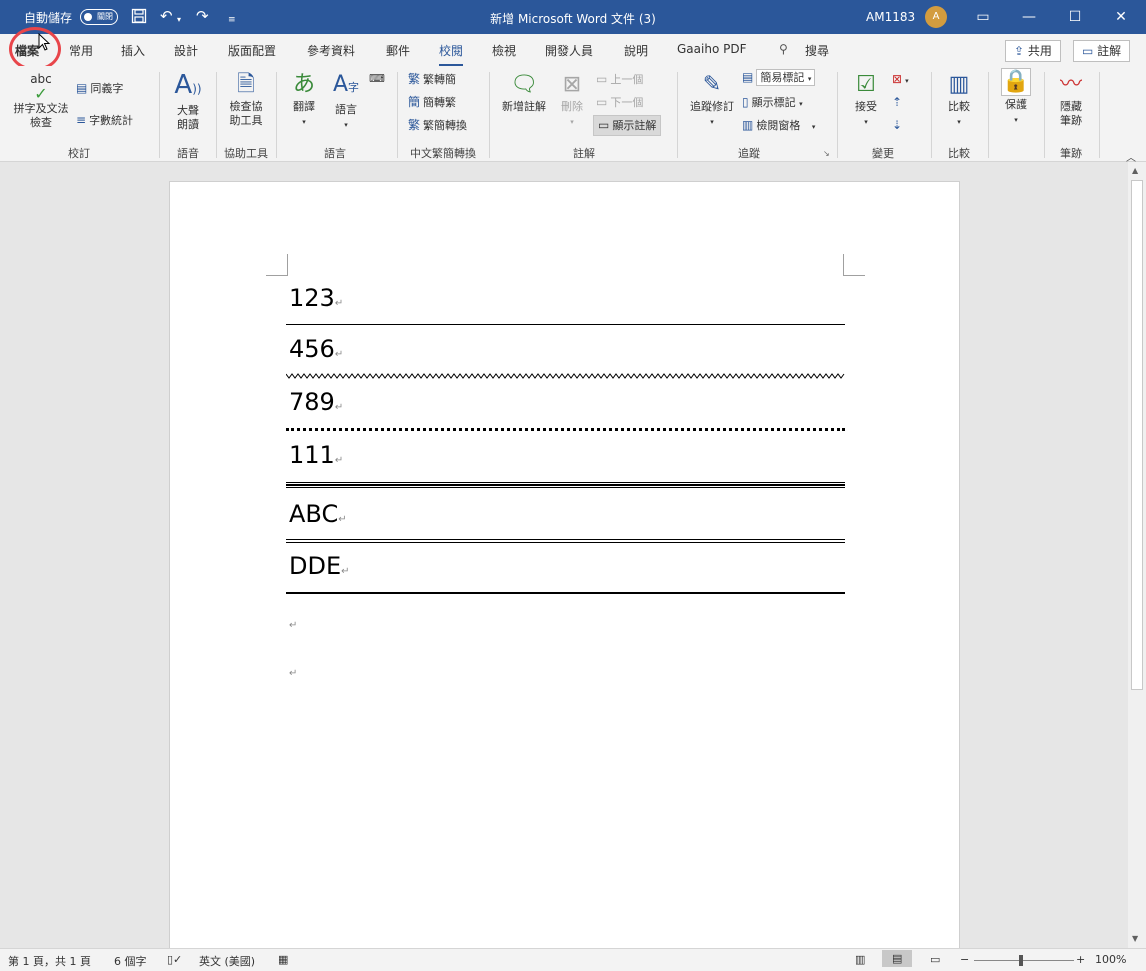 This screenshot has width=1146, height=971. What do you see at coordinates (860, 959) in the screenshot?
I see `read-mode-icon: ▥` at bounding box center [860, 959].